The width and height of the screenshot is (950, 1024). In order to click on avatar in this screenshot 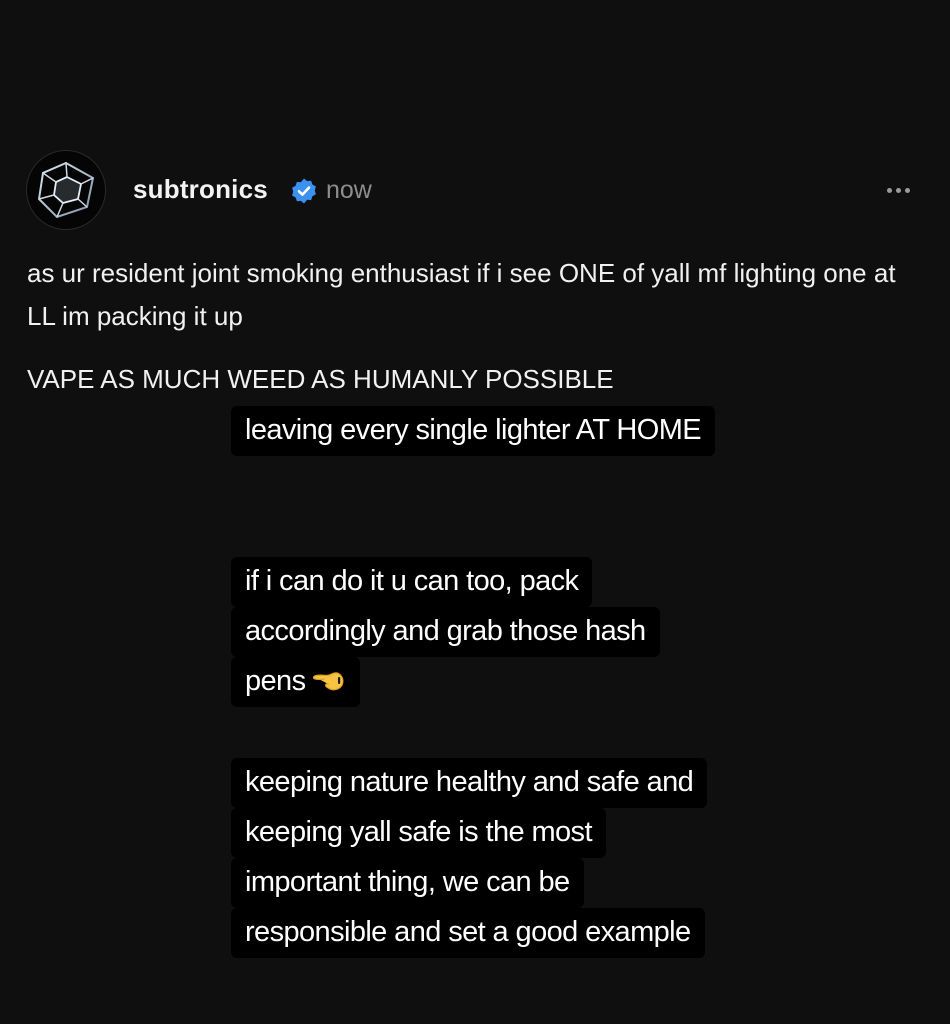, I will do `click(66, 190)`.